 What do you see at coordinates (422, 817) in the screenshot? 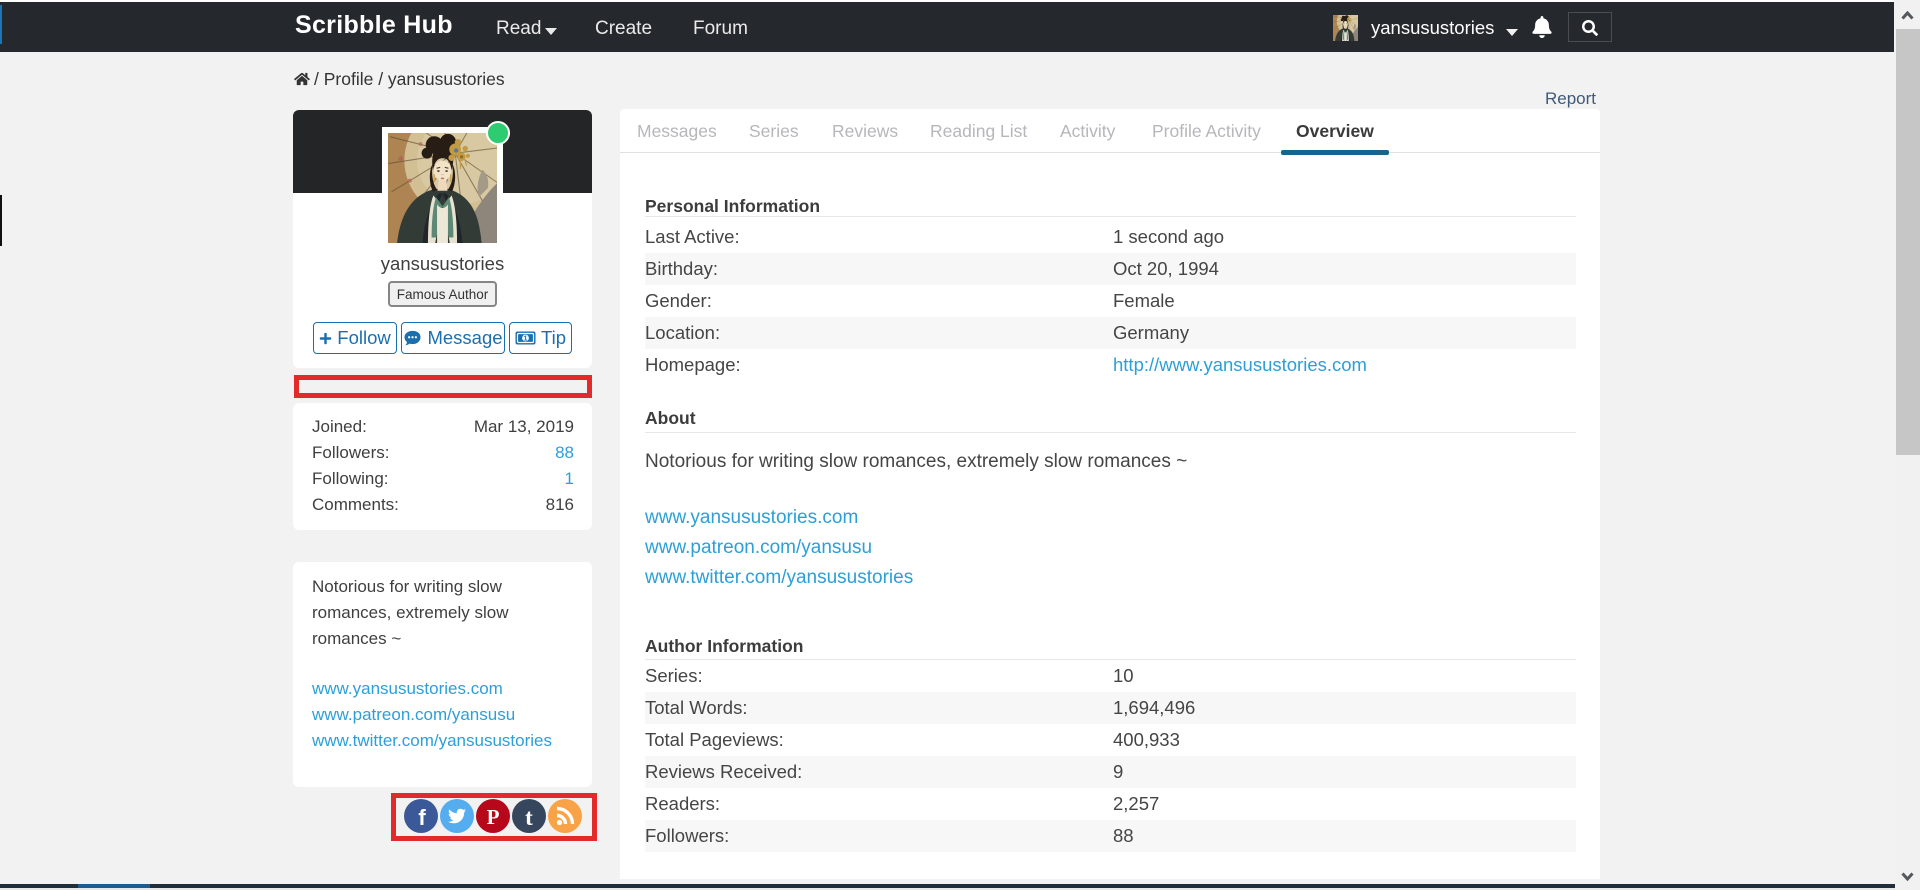
I see `svg-text: f` at bounding box center [422, 817].